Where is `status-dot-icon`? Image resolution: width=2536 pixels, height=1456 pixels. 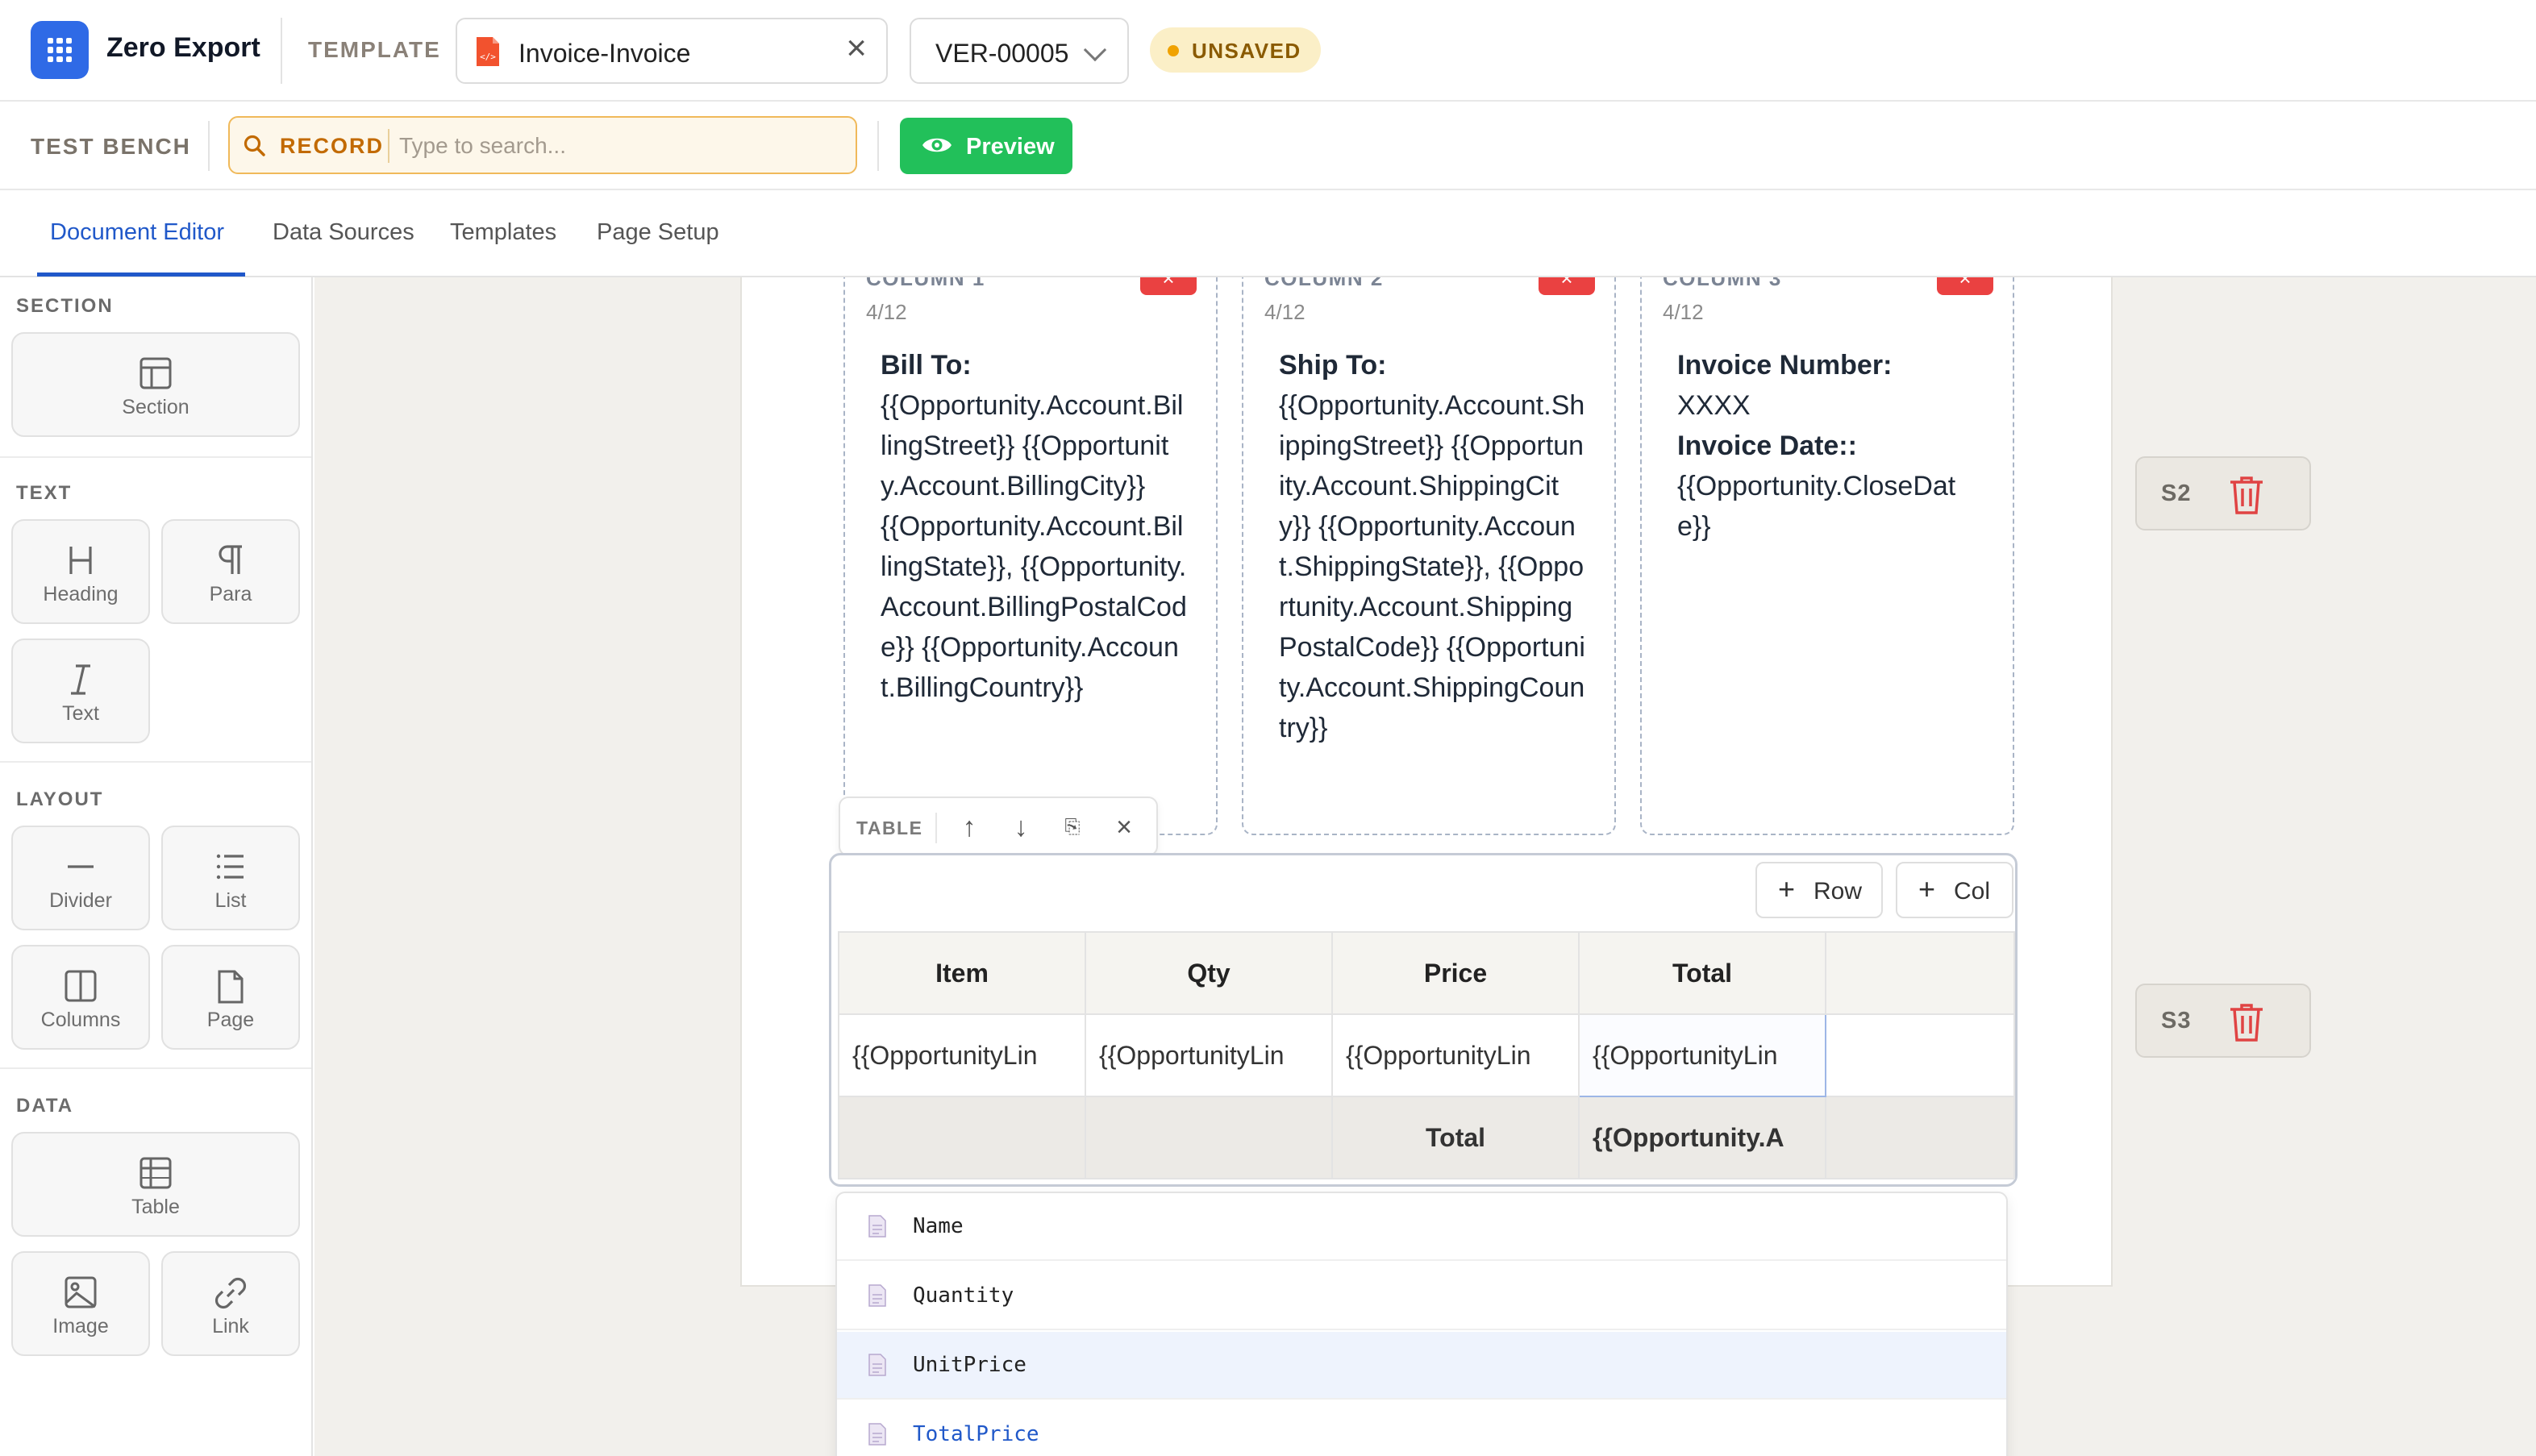 status-dot-icon is located at coordinates (1173, 50).